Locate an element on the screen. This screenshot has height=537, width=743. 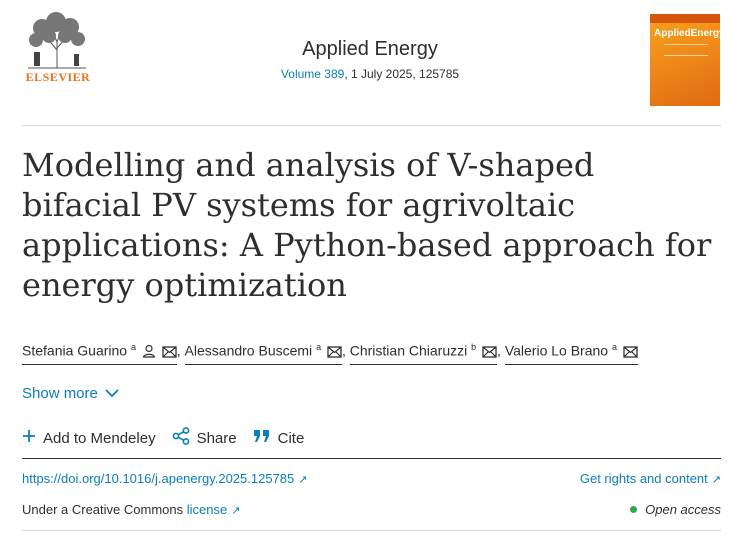
quote-icon is located at coordinates (262, 438).